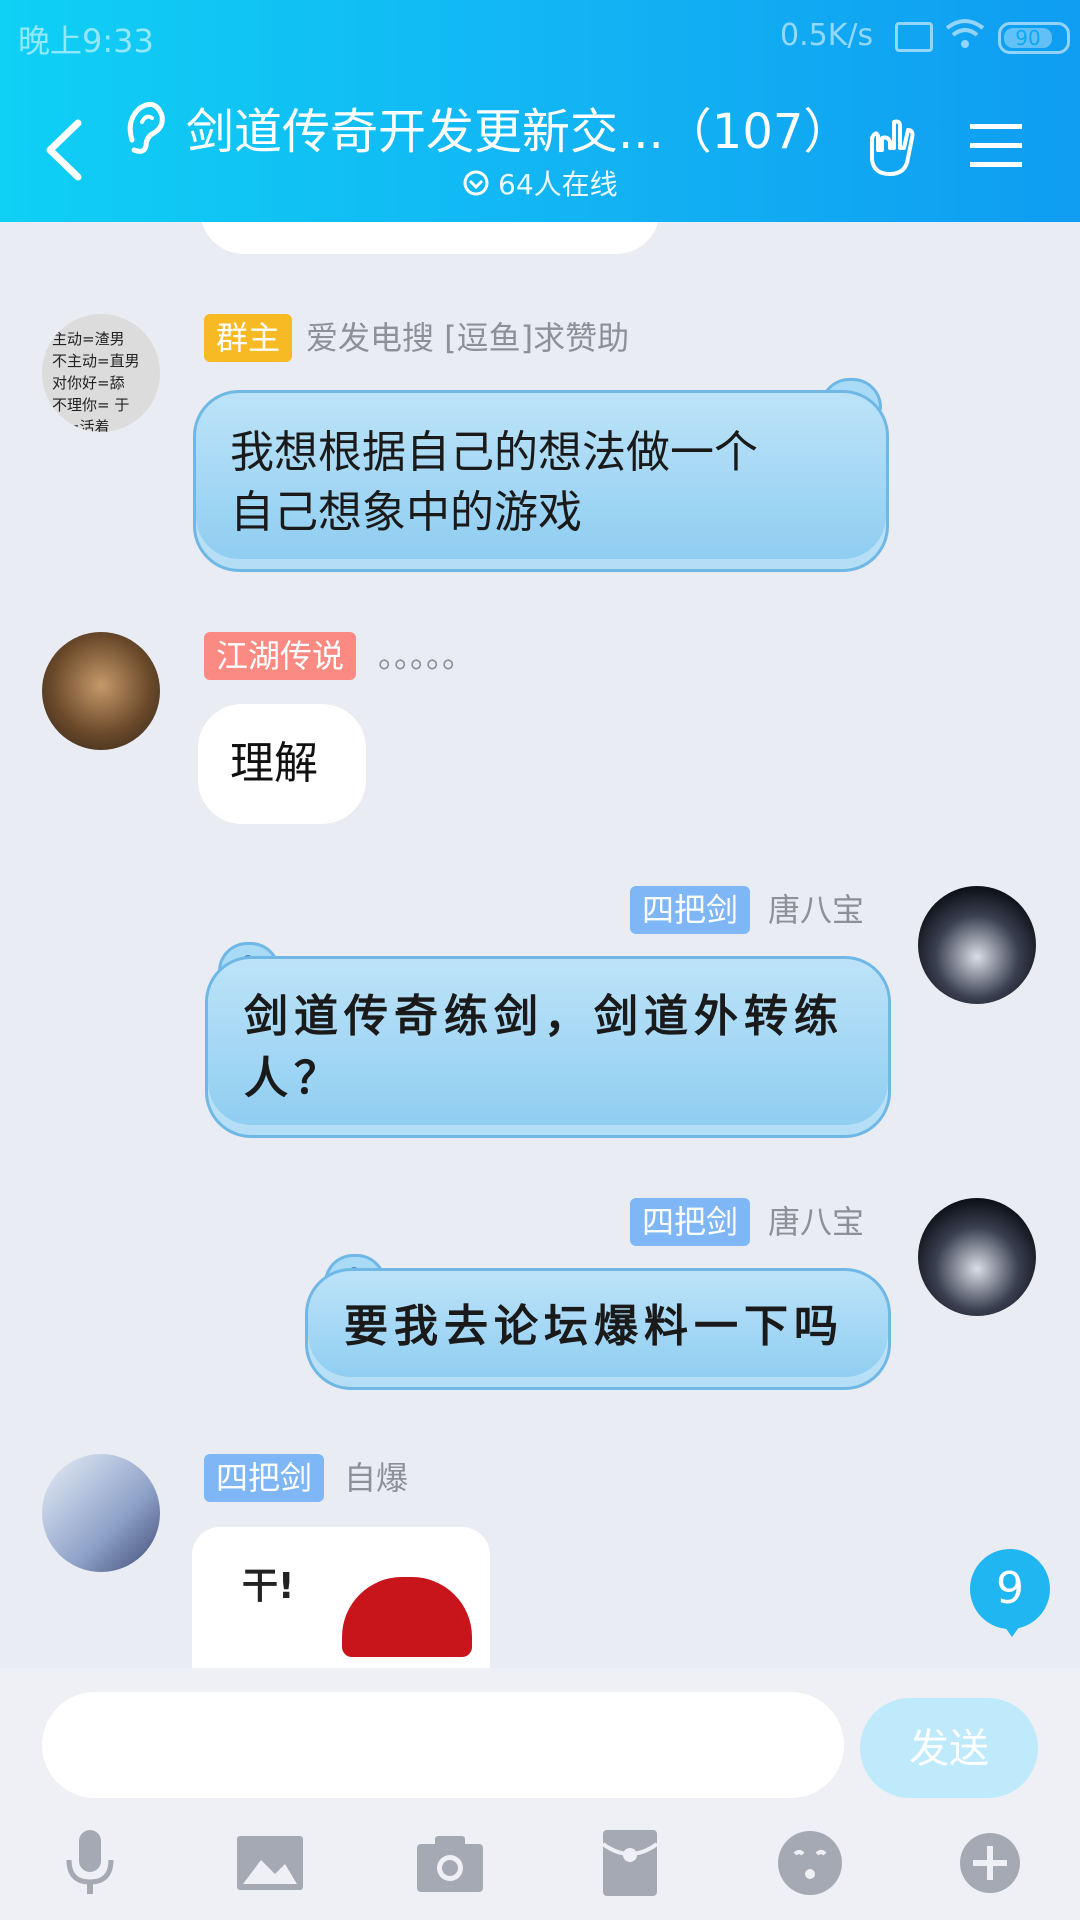  What do you see at coordinates (827, 35) in the screenshot?
I see `network-speed: 0.5K/s` at bounding box center [827, 35].